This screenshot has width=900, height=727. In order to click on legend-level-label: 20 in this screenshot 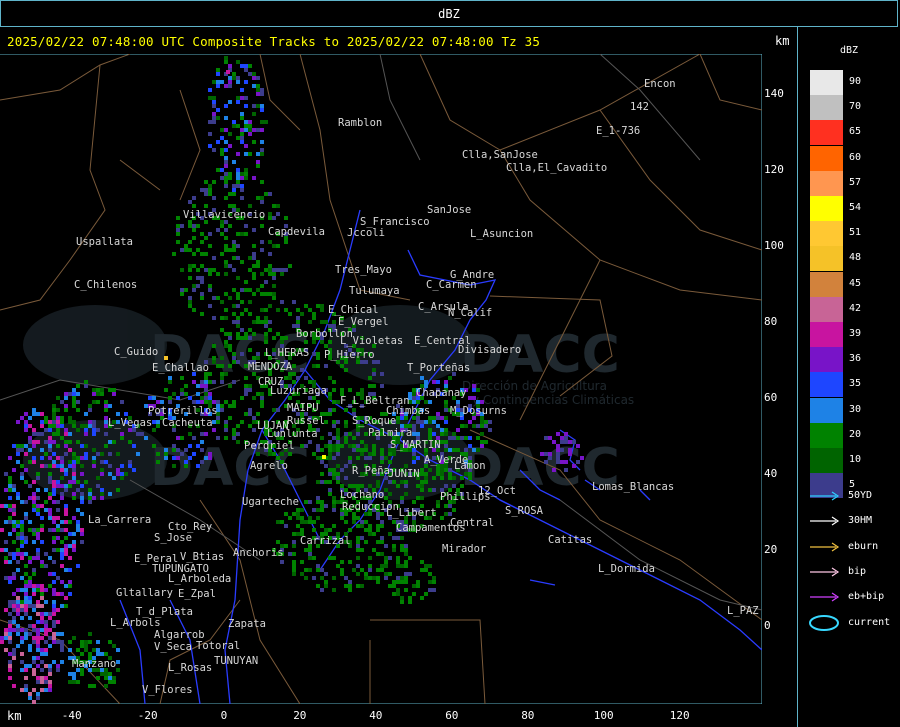, I will do `click(855, 434)`.